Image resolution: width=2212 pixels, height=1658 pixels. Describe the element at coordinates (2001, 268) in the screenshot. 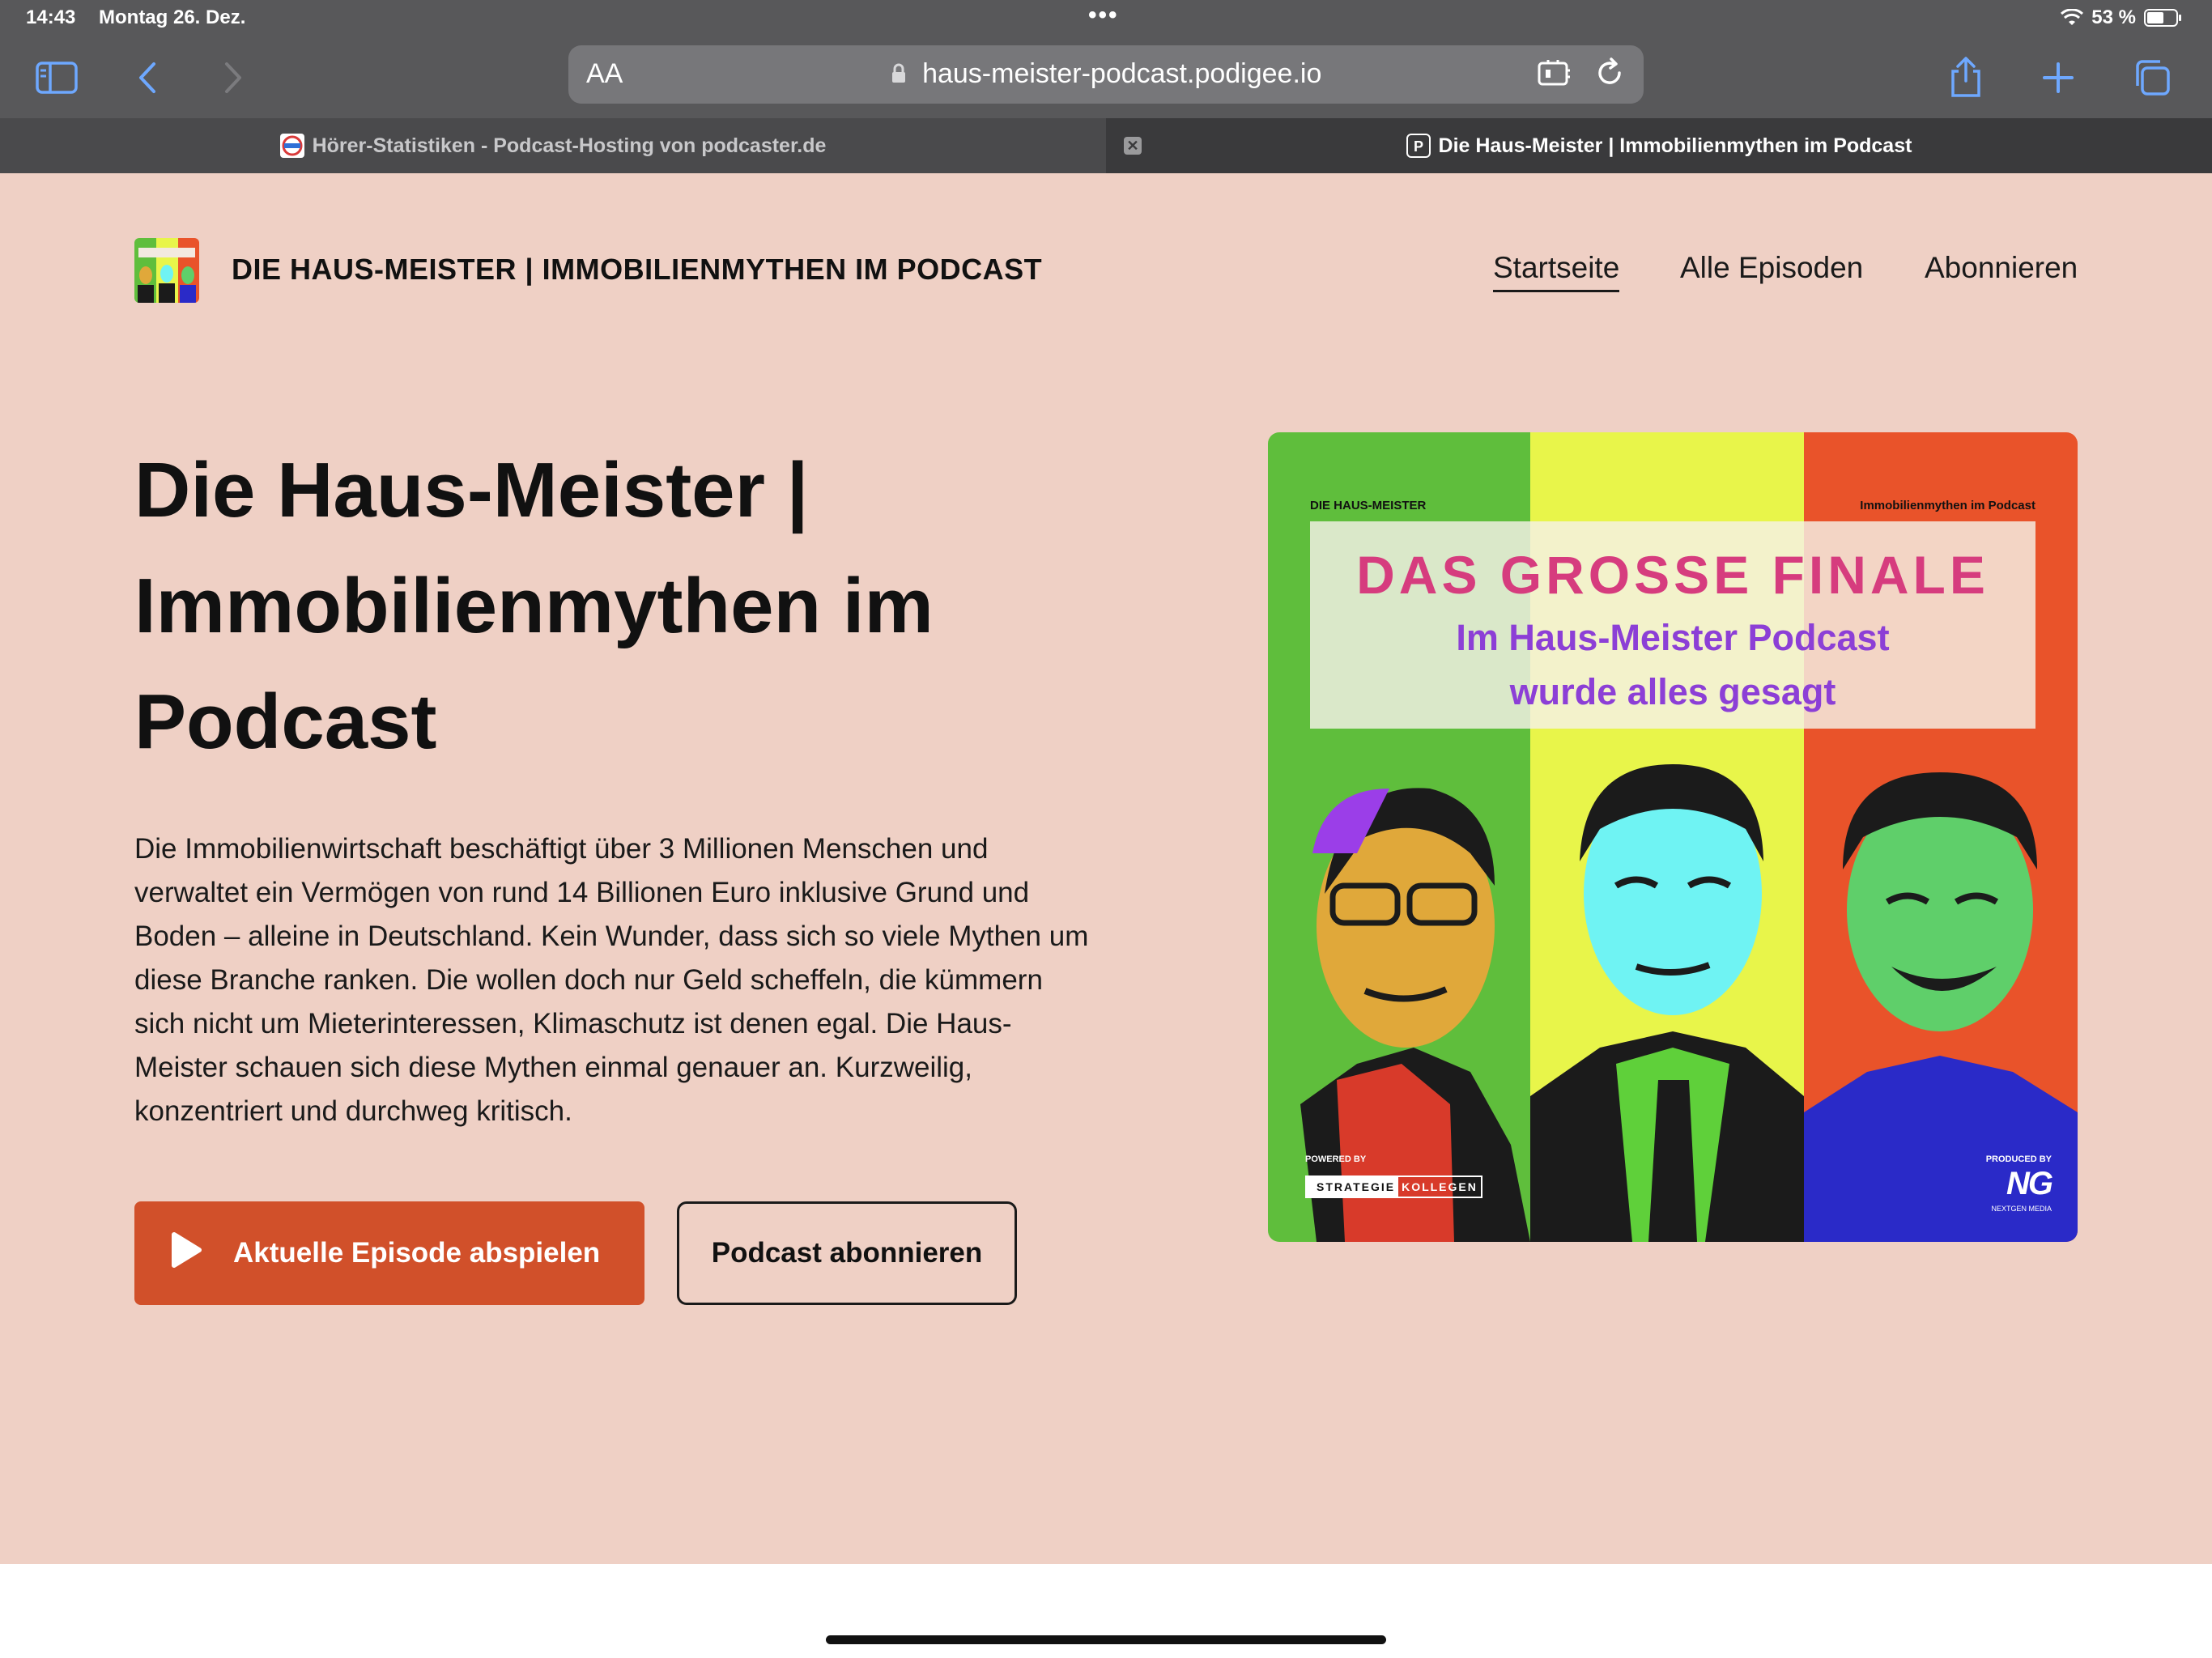

I see `nav-abonnieren: Abonnieren` at that location.